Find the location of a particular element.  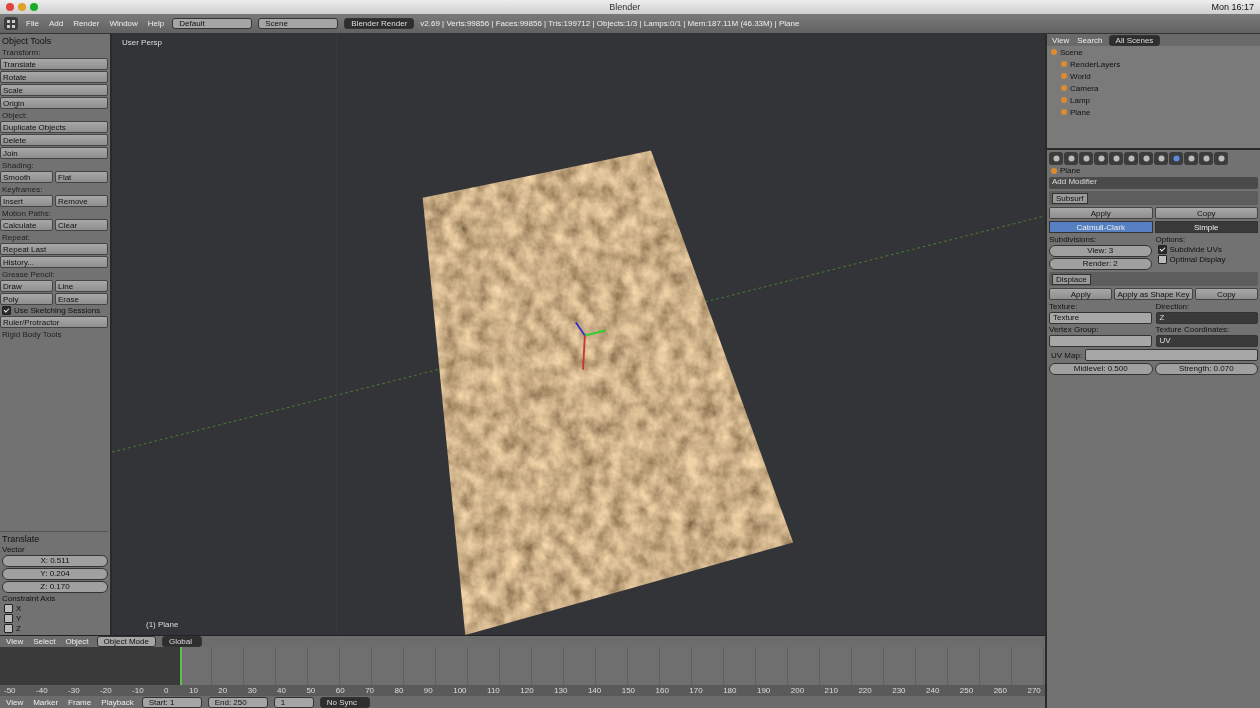

frame-number: 150 is located at coordinates (628, 690).